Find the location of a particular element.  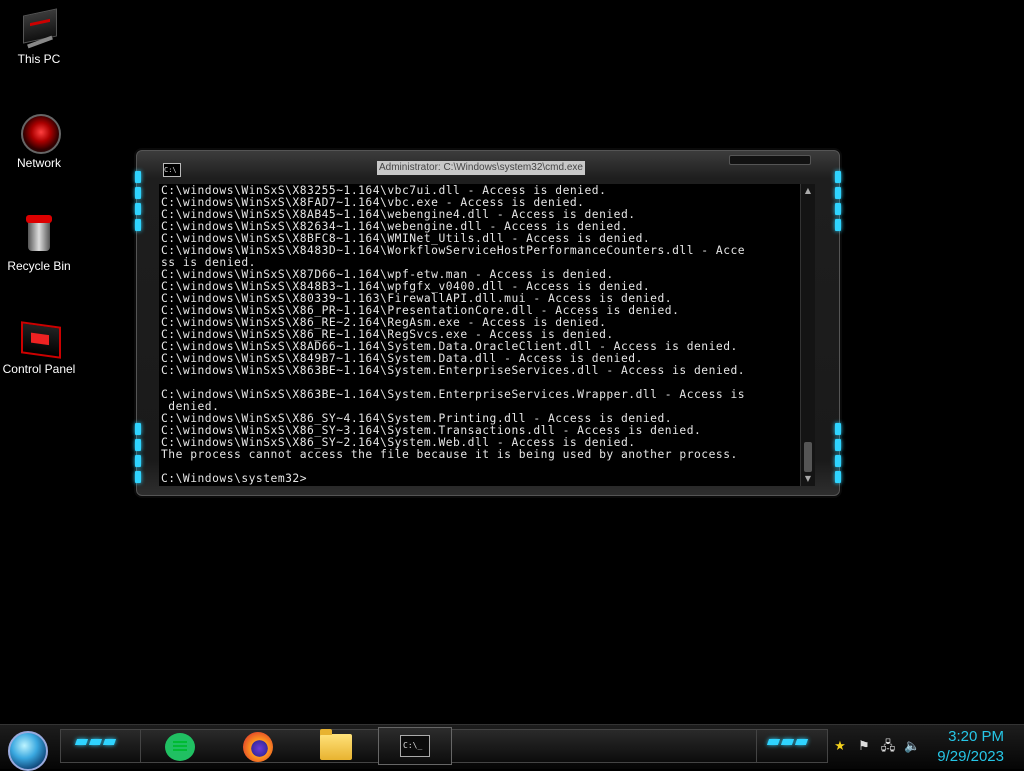

firefox-icon is located at coordinates (258, 747).